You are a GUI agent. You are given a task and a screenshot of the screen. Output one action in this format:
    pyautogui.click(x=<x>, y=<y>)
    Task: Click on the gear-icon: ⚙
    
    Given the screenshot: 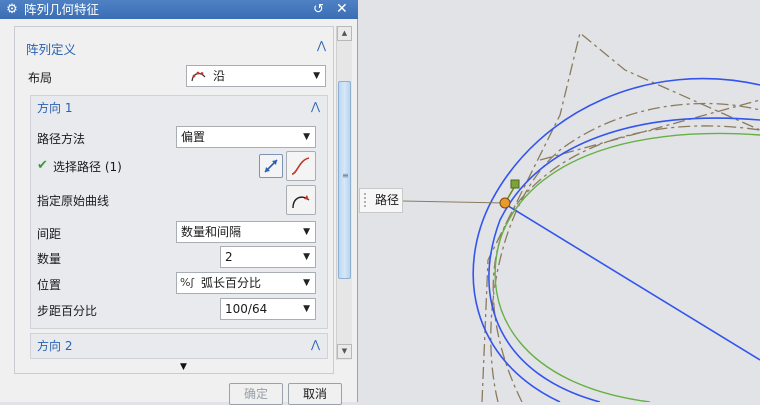 What is the action you would take?
    pyautogui.click(x=12, y=9)
    